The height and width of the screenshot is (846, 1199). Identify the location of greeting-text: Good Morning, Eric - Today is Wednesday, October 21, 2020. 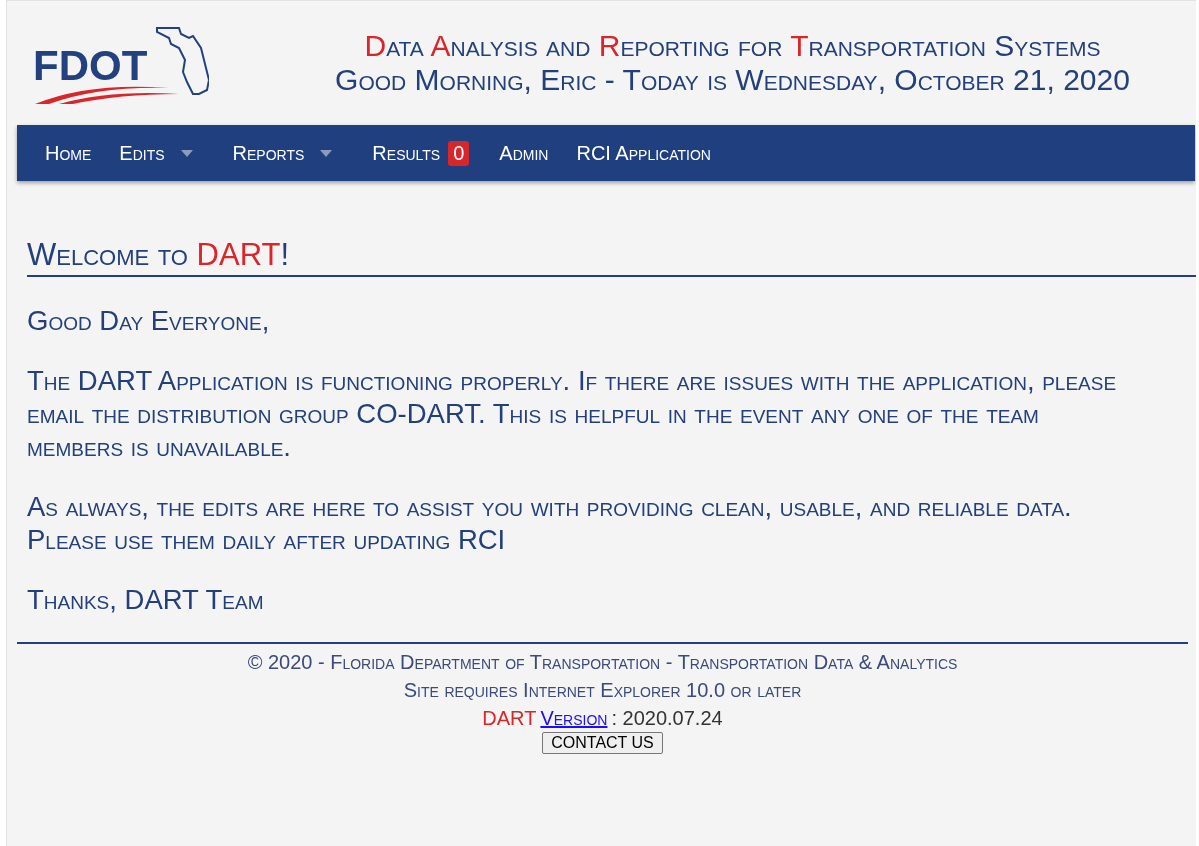
(732, 80).